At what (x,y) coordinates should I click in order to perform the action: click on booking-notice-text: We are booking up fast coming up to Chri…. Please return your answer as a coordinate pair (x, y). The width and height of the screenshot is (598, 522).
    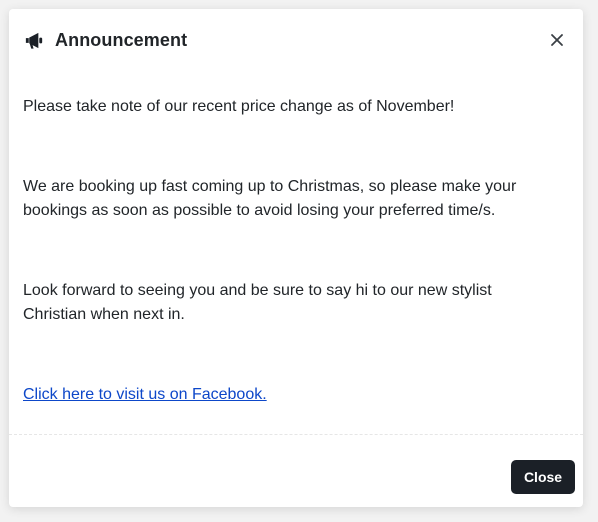
    Looking at the image, I should click on (270, 198).